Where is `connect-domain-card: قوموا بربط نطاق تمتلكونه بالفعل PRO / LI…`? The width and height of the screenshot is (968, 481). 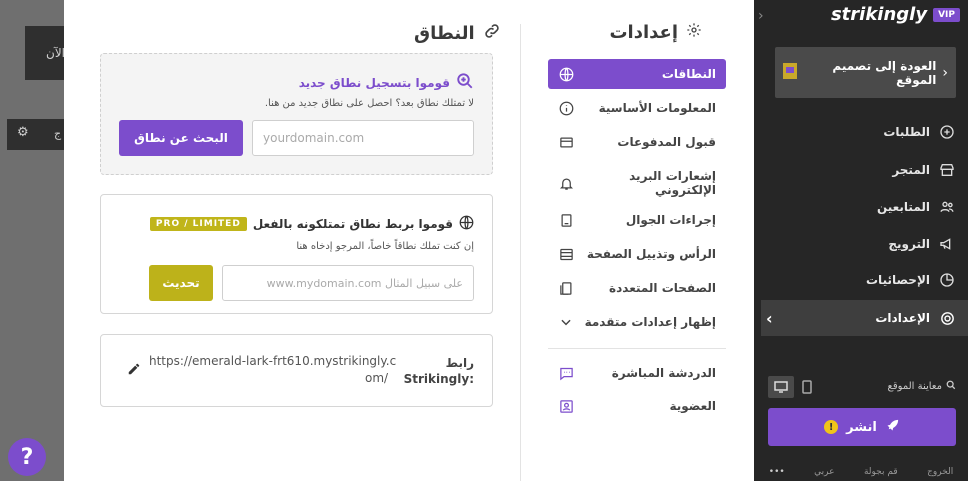 connect-domain-card: قوموا بربط نطاق تمتلكونه بالفعل PRO / LI… is located at coordinates (296, 254).